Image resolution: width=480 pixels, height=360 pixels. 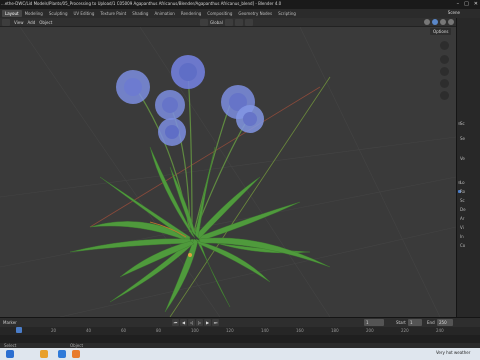 What do you see at coordinates (444, 59) in the screenshot?
I see `zoom-icon` at bounding box center [444, 59].